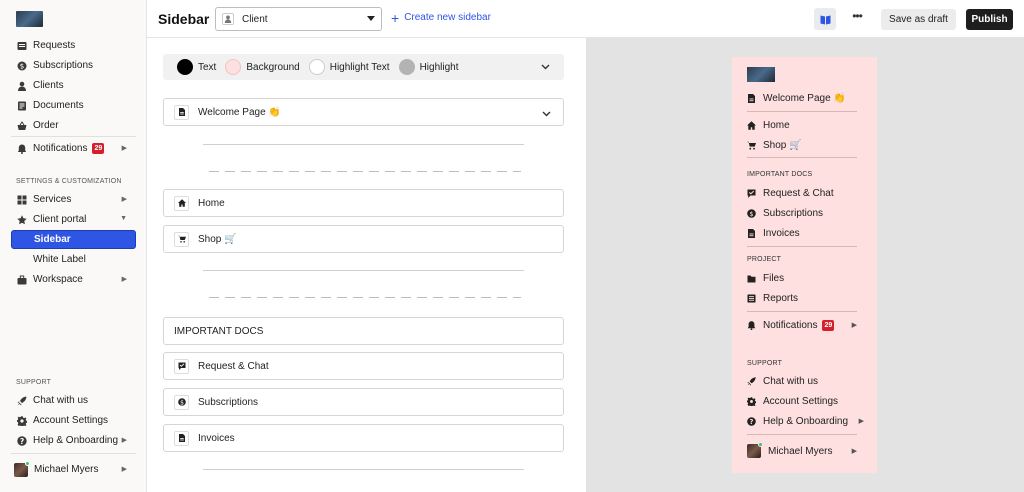 This screenshot has width=1024, height=492. What do you see at coordinates (804, 233) in the screenshot?
I see `preview-invoices: Invoices` at bounding box center [804, 233].